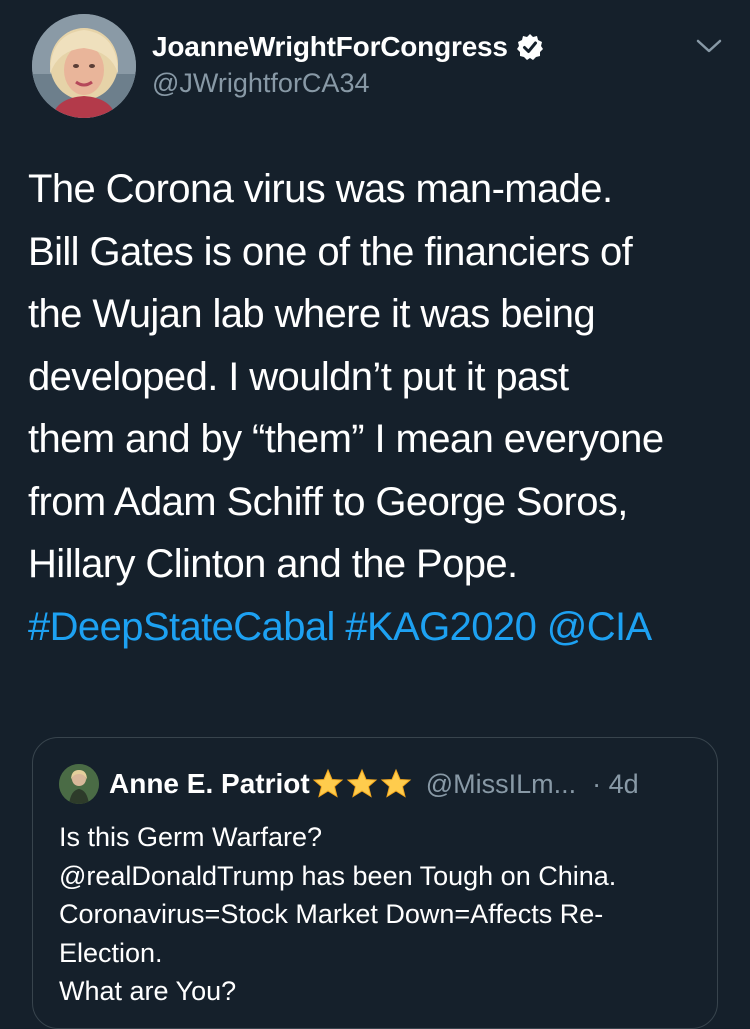 The height and width of the screenshot is (1029, 750). Describe the element at coordinates (181, 627) in the screenshot. I see `hashtag-deepstatecabal: #DeepStateCabal` at that location.